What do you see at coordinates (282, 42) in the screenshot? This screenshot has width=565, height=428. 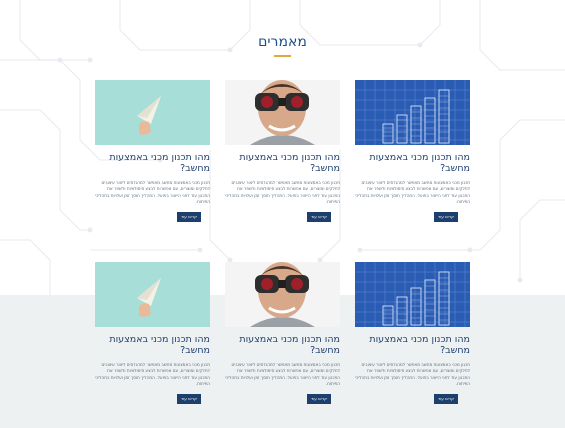 I see `section-title: מאמרים` at bounding box center [282, 42].